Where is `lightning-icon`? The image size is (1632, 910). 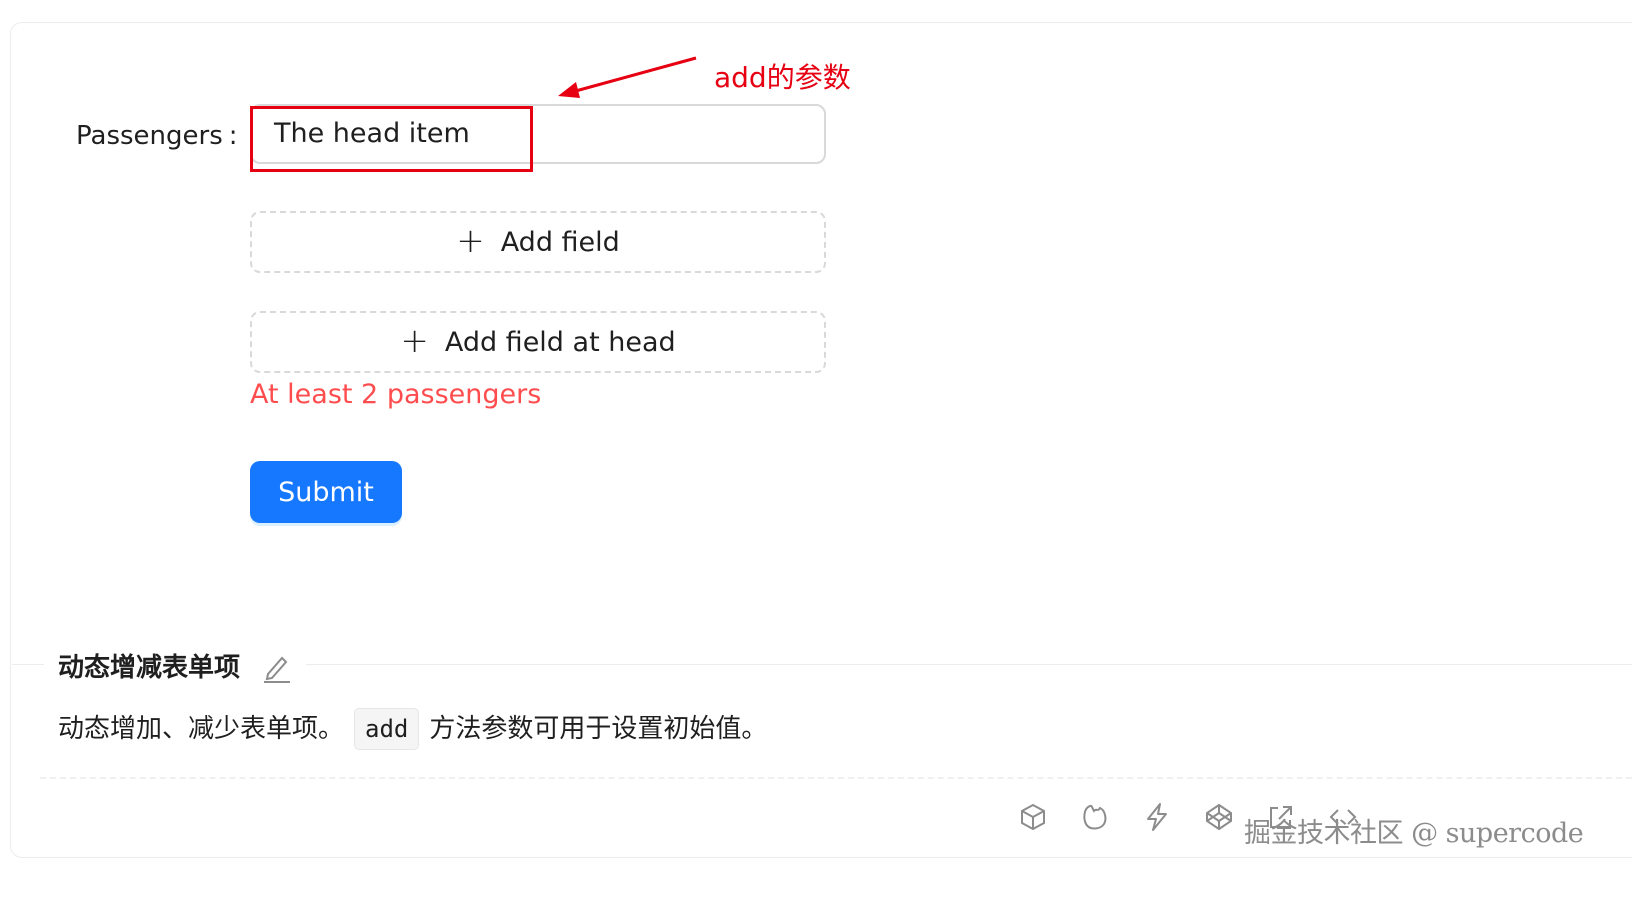 lightning-icon is located at coordinates (1157, 817).